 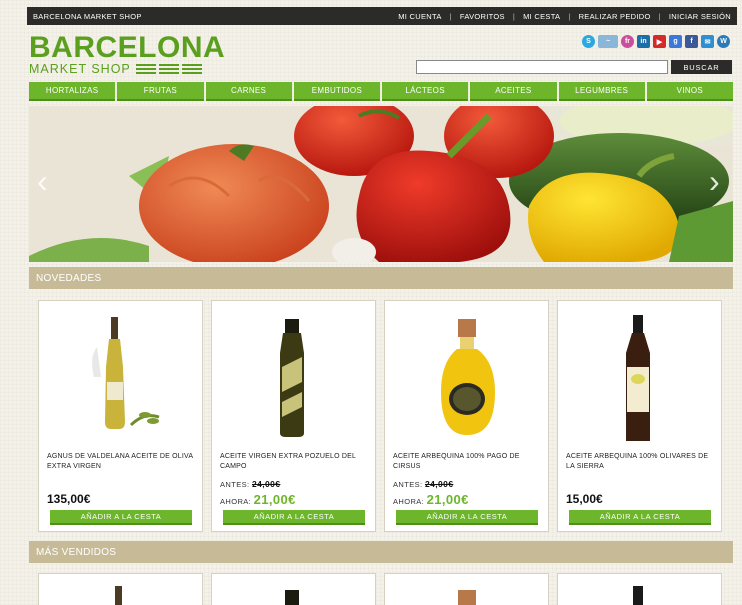 What do you see at coordinates (482, 16) in the screenshot?
I see `favorites-link: FAVORITOS` at bounding box center [482, 16].